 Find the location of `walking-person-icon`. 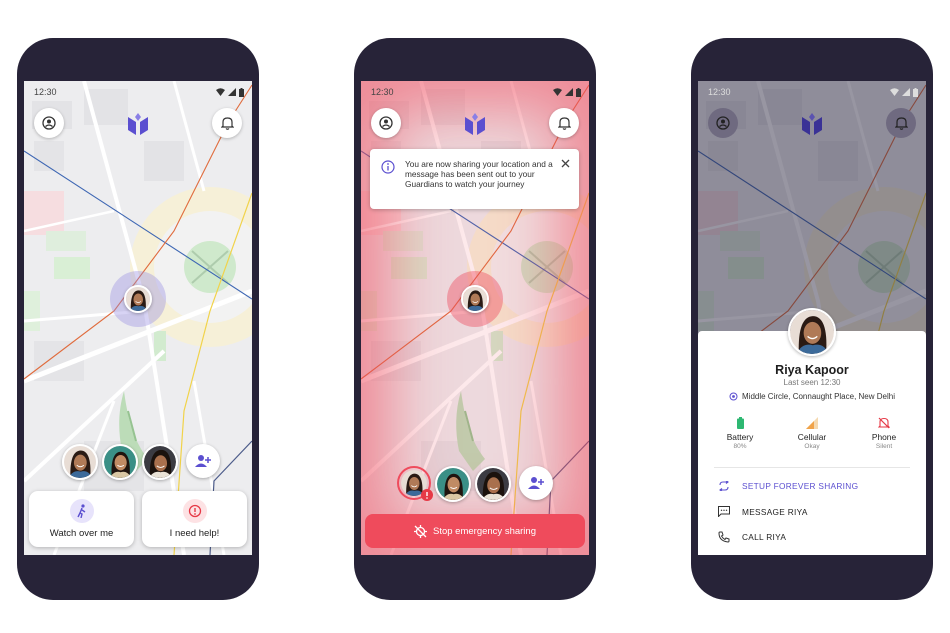

walking-person-icon is located at coordinates (80, 511).